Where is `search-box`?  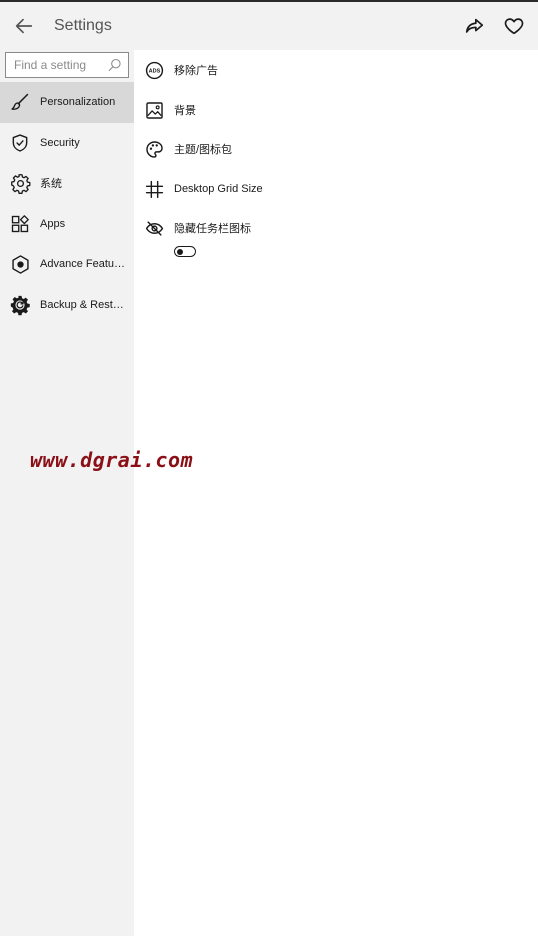
search-box is located at coordinates (67, 65).